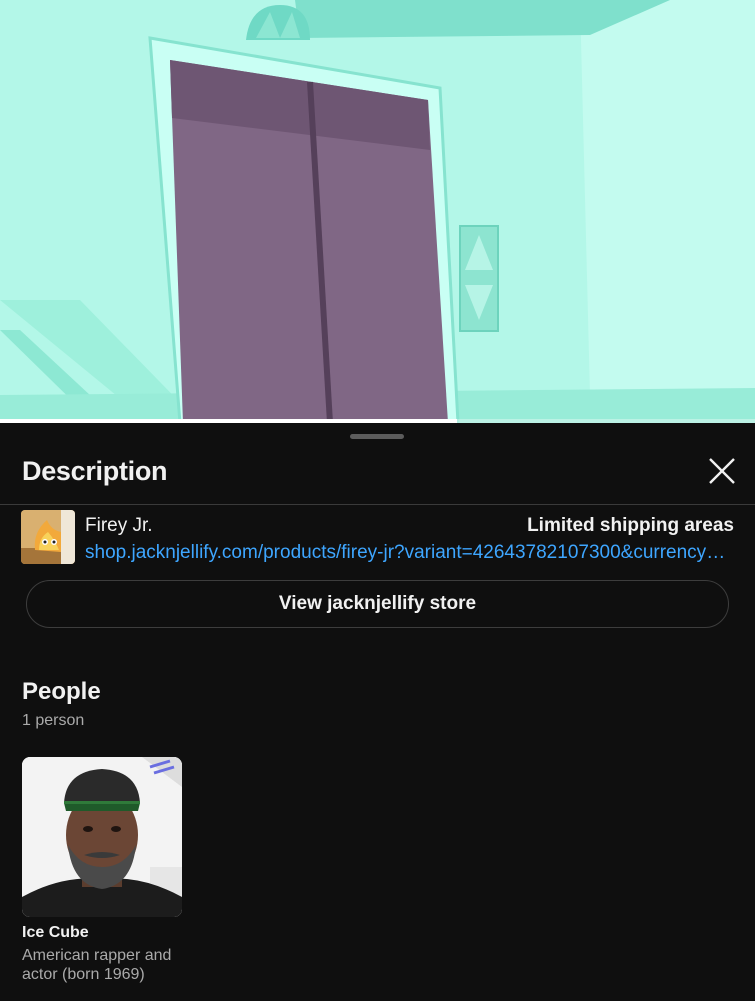 Image resolution: width=755 pixels, height=1001 pixels. Describe the element at coordinates (95, 471) in the screenshot. I see `sheet-title: Description` at that location.